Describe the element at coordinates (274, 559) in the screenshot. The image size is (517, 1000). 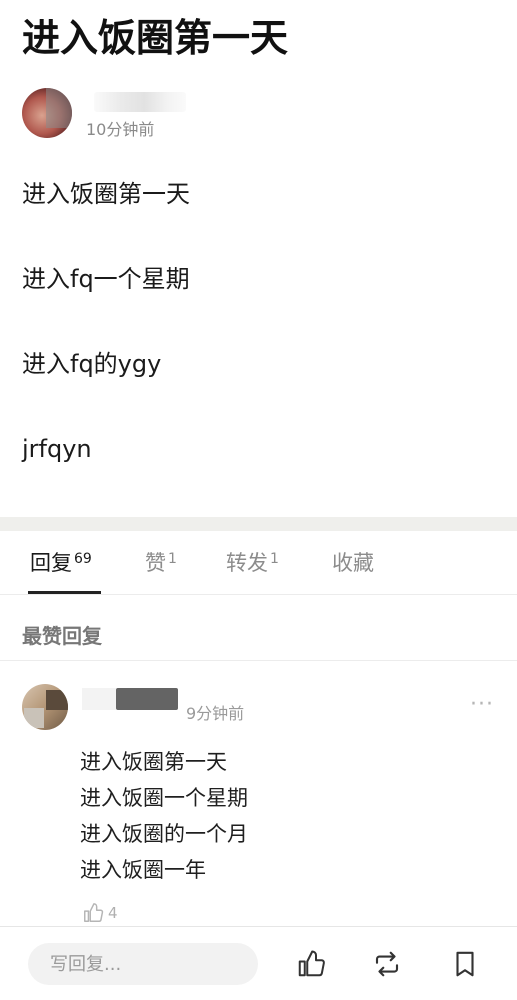
I see `tab-reposts-count: 1` at that location.